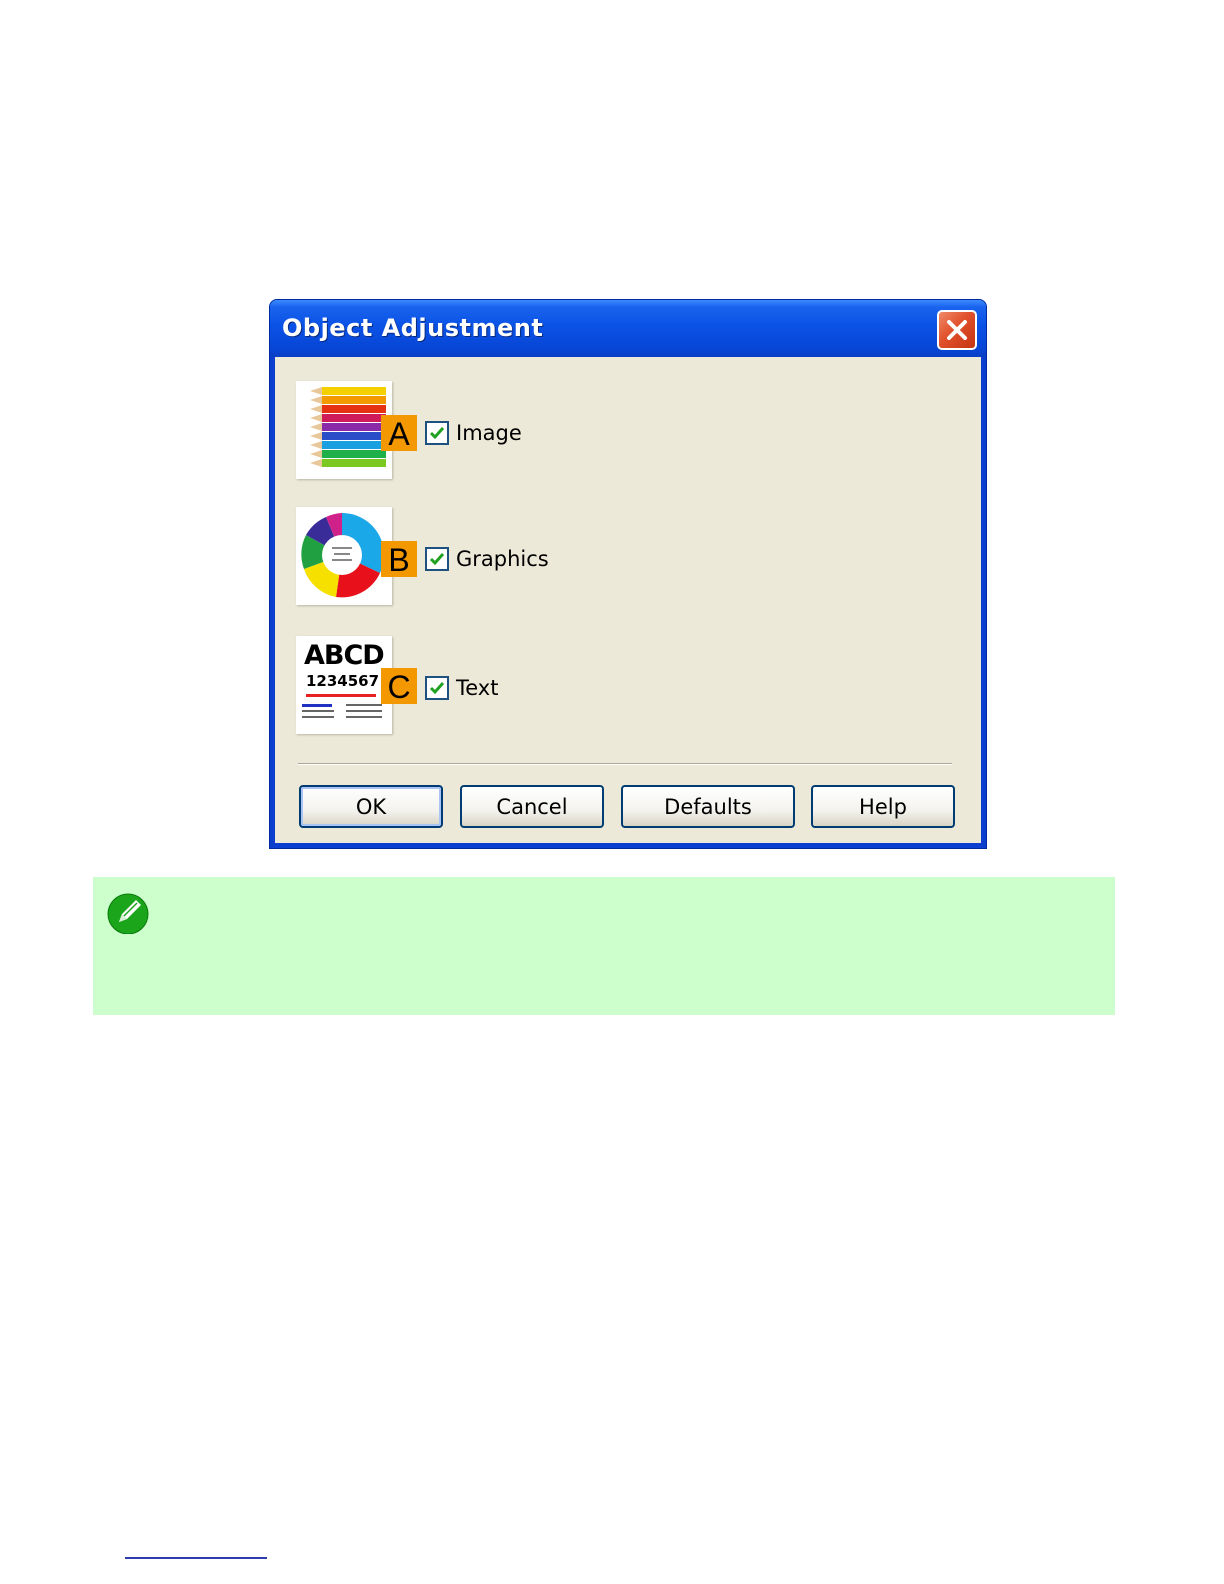 The height and width of the screenshot is (1584, 1224). What do you see at coordinates (604, 946) in the screenshot?
I see `note-box` at bounding box center [604, 946].